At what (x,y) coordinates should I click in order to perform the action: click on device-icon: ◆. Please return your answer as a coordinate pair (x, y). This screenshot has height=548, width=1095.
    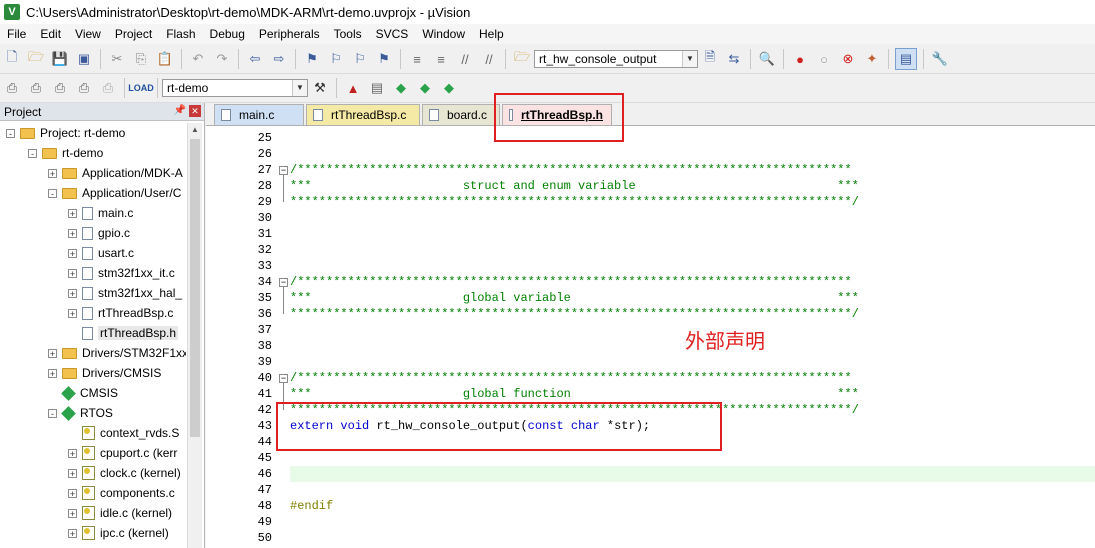
    Looking at the image, I should click on (449, 88).